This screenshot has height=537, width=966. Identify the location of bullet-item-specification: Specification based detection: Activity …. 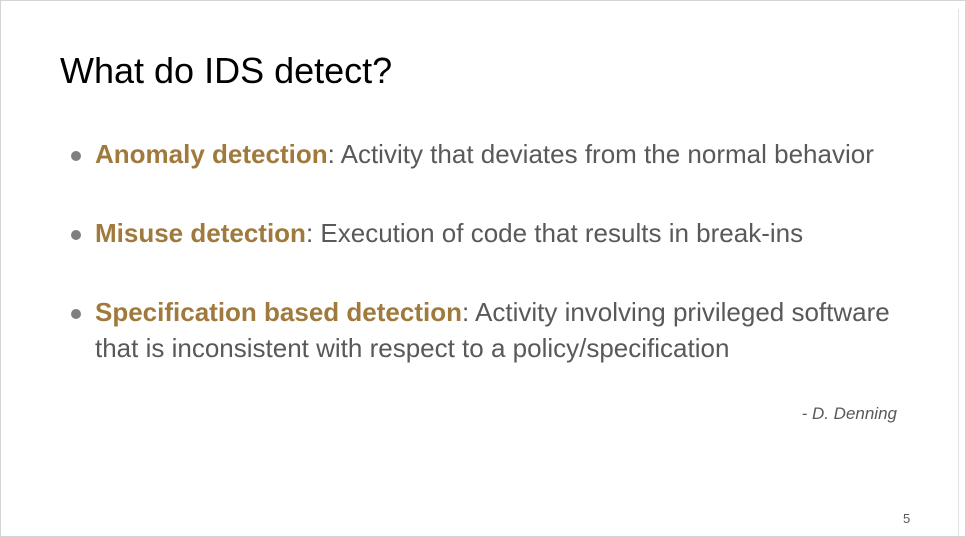
(498, 330).